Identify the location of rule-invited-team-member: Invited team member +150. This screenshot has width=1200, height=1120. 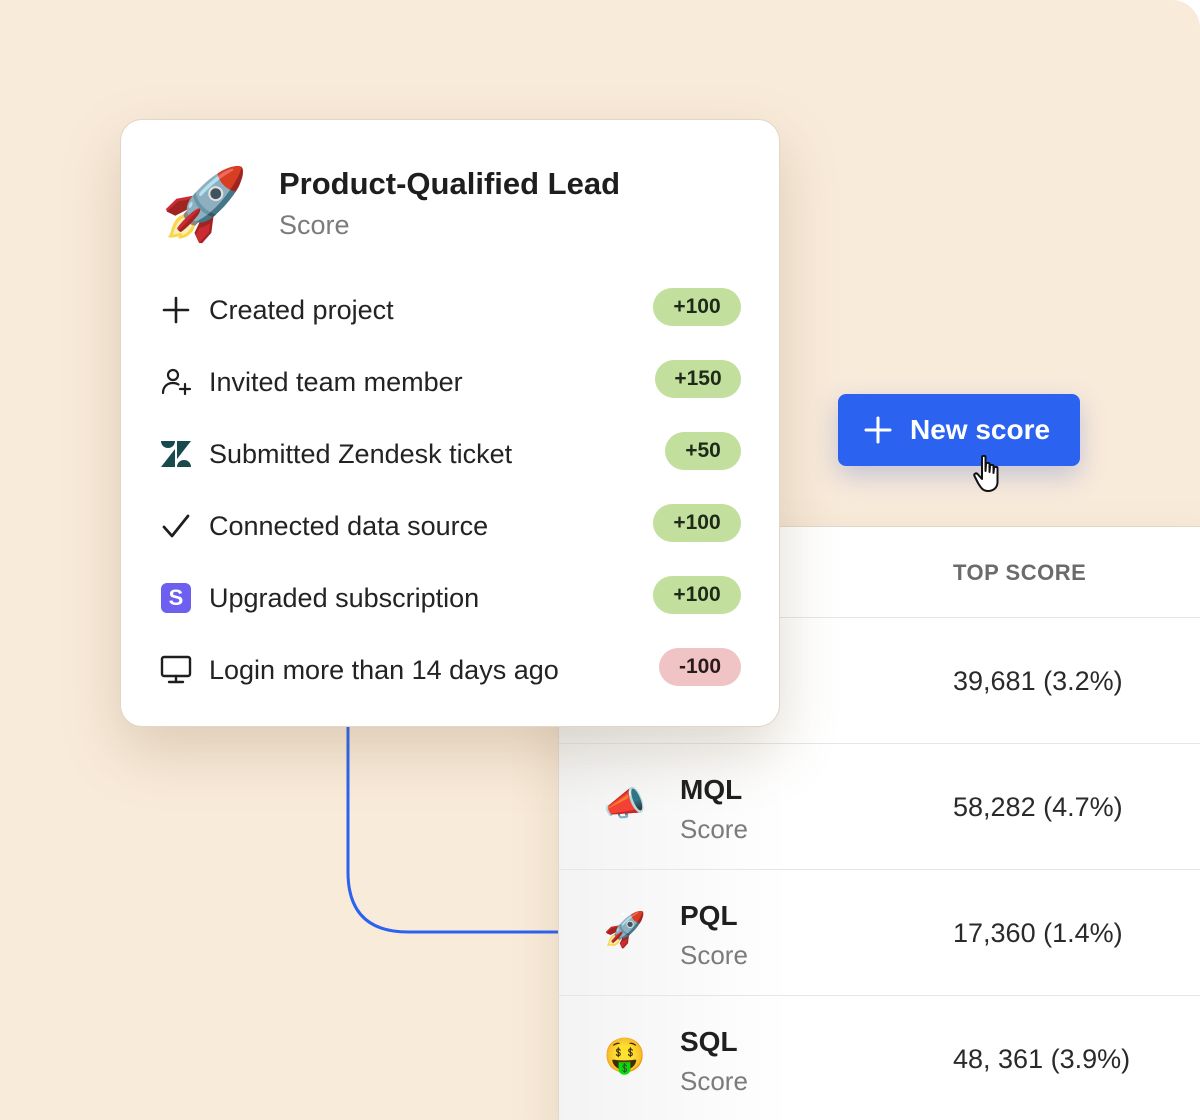
(450, 382).